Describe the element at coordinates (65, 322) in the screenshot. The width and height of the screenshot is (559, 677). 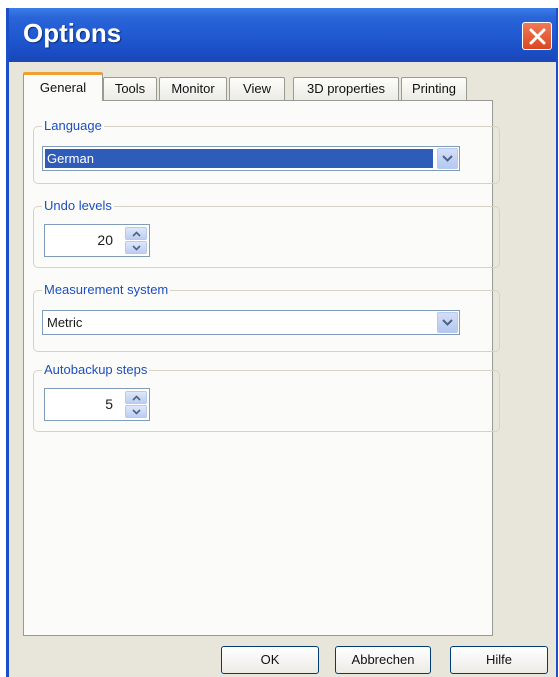
I see `measurement-system-value: Metric` at that location.